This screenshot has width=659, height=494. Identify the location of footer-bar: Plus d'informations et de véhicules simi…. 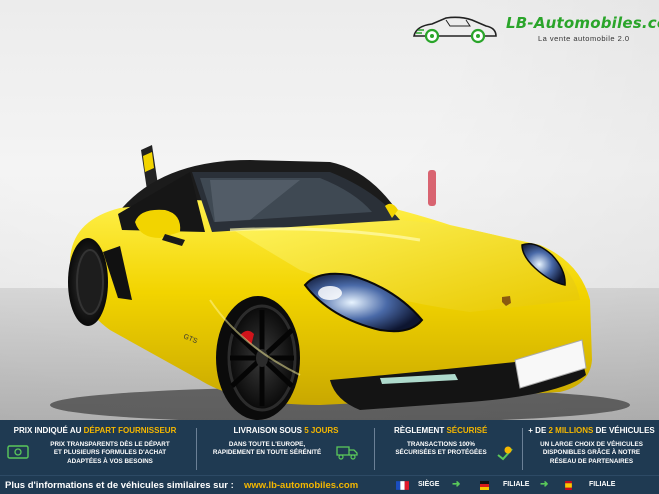
(329, 484).